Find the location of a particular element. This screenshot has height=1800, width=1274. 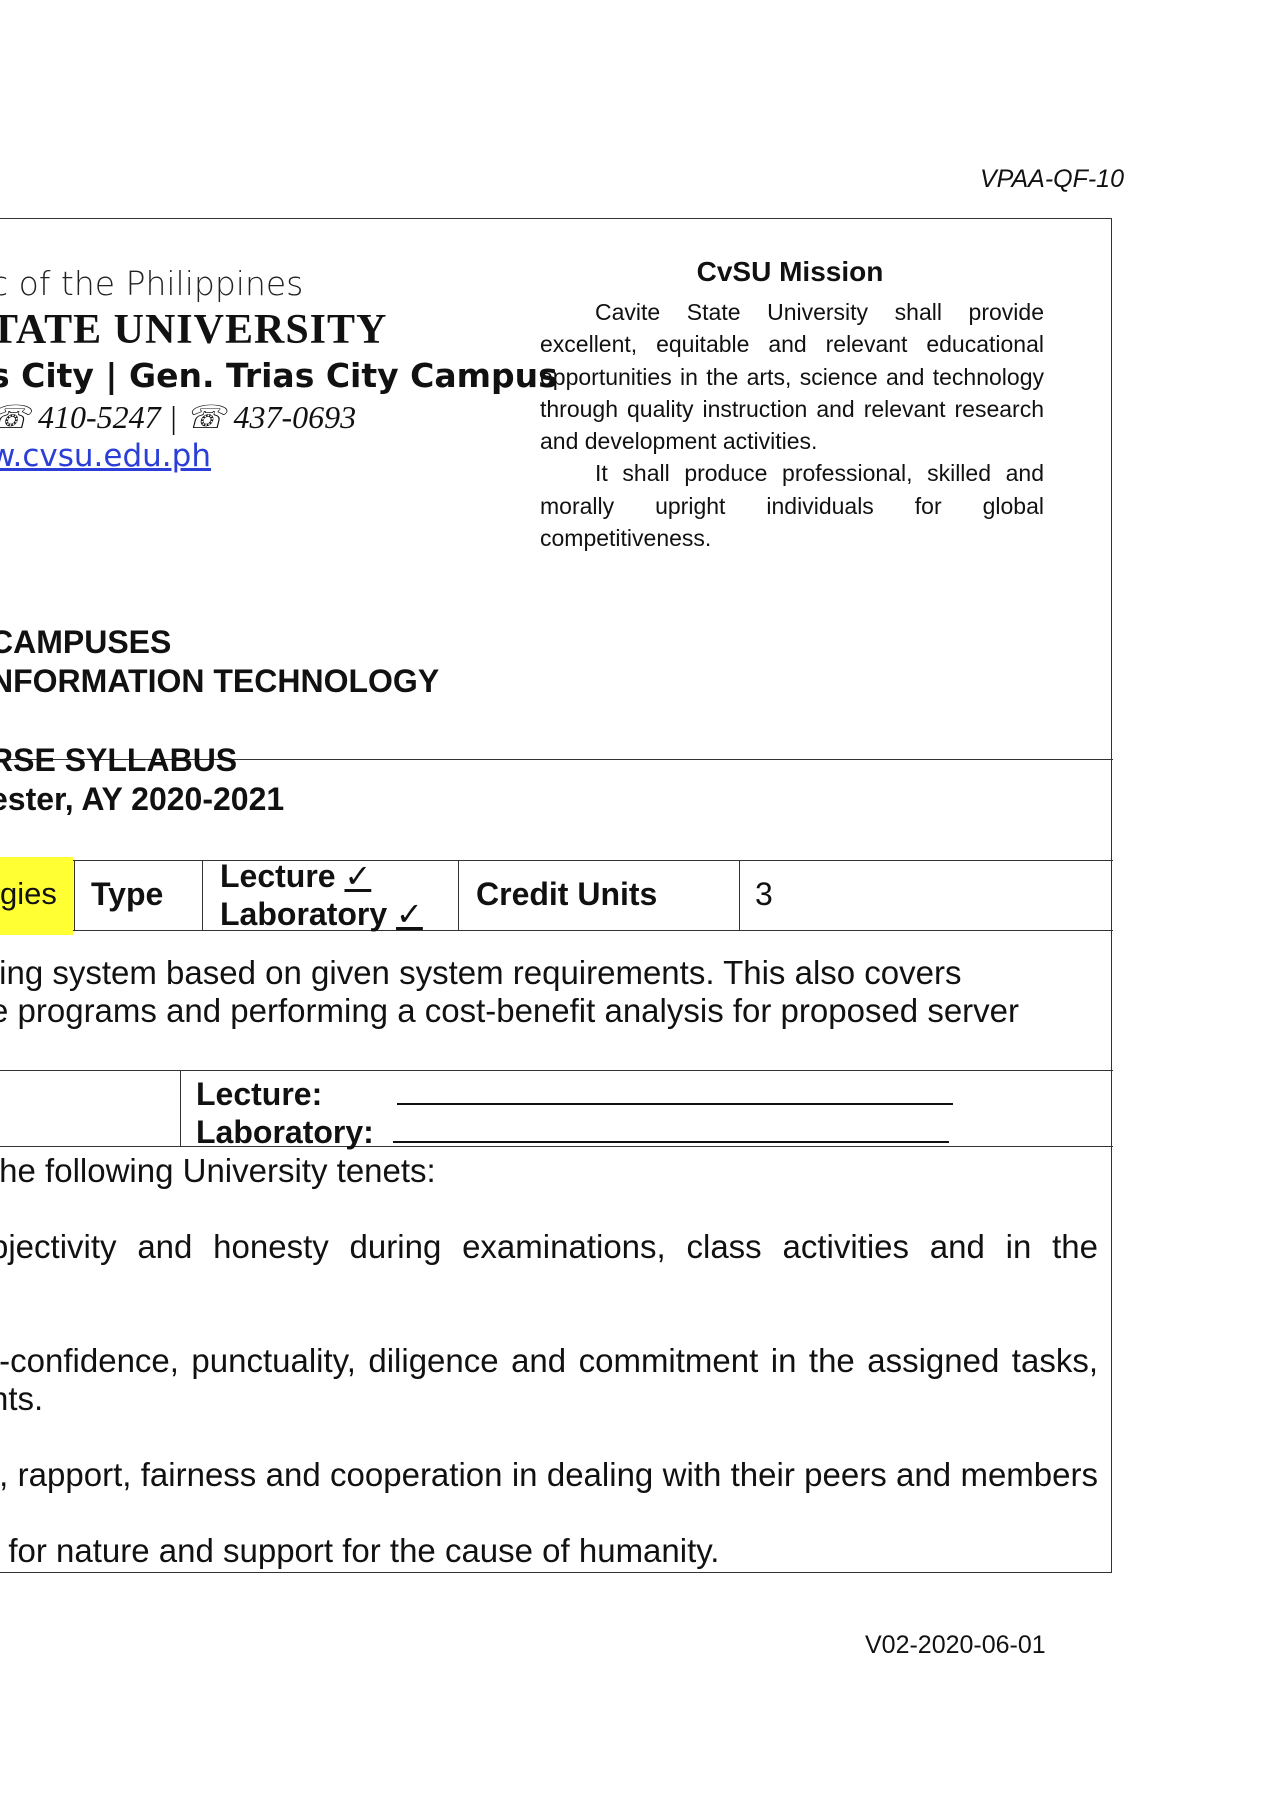

divider-consult is located at coordinates (180, 1108).